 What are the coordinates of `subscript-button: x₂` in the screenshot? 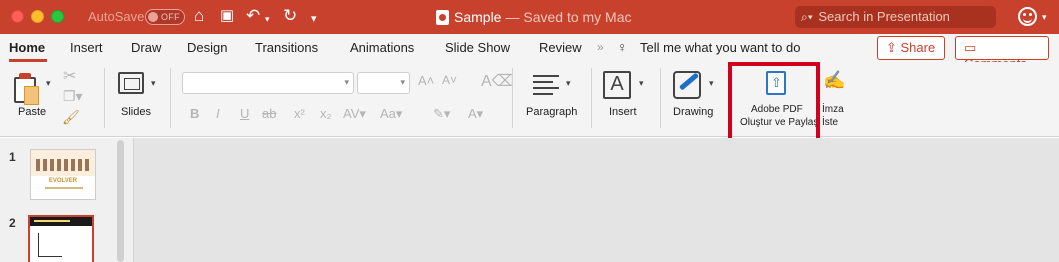 It's located at (326, 113).